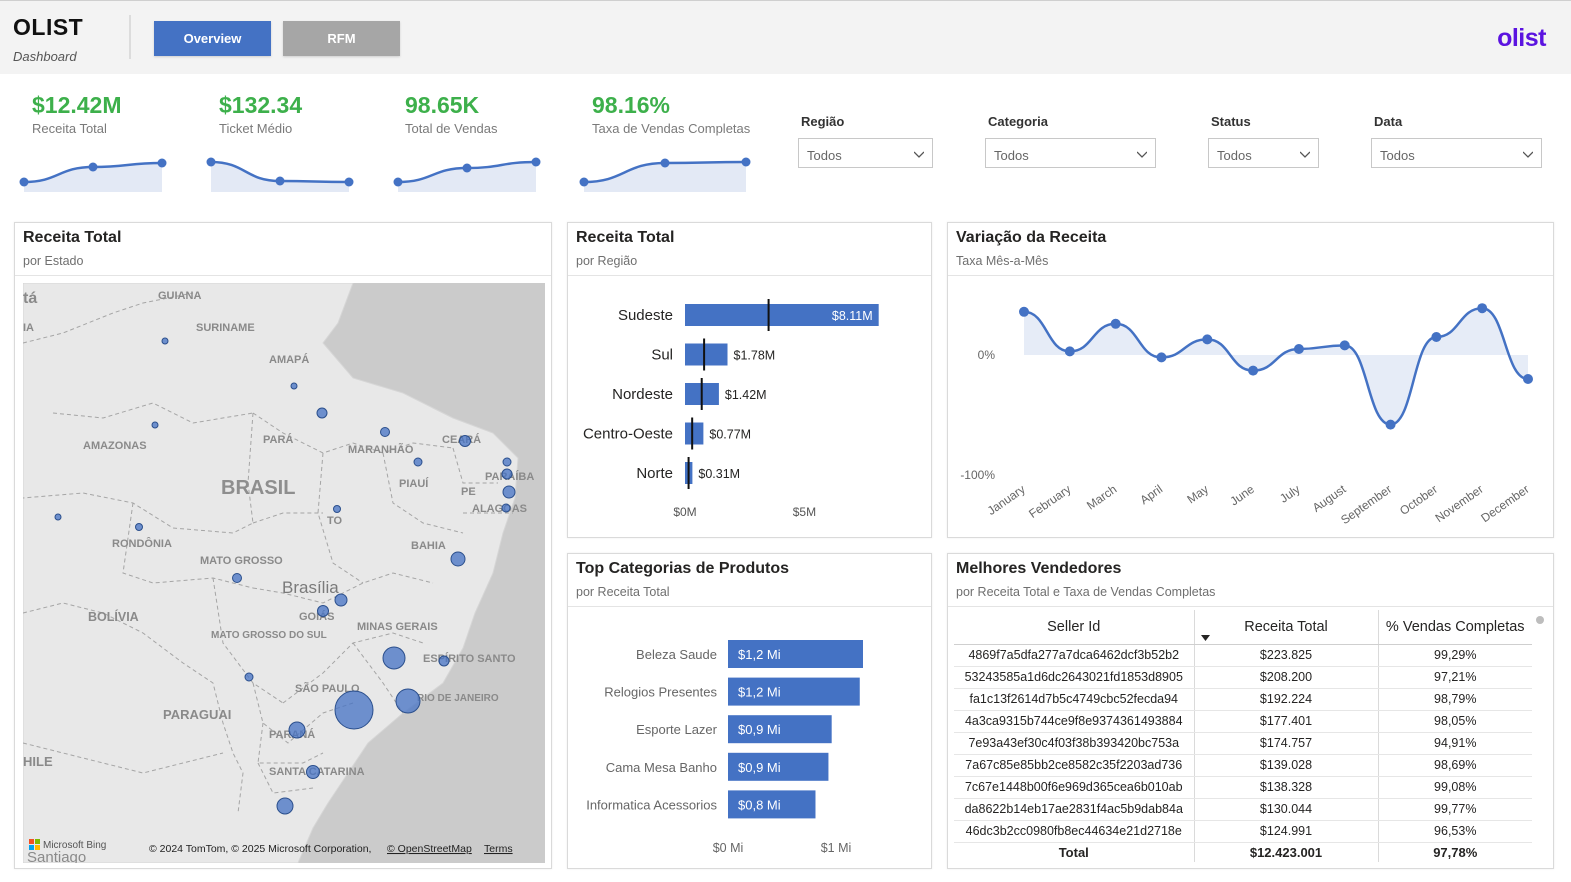 The width and height of the screenshot is (1571, 882). What do you see at coordinates (1456, 153) in the screenshot?
I see `filter-data-dropdown: Todos` at bounding box center [1456, 153].